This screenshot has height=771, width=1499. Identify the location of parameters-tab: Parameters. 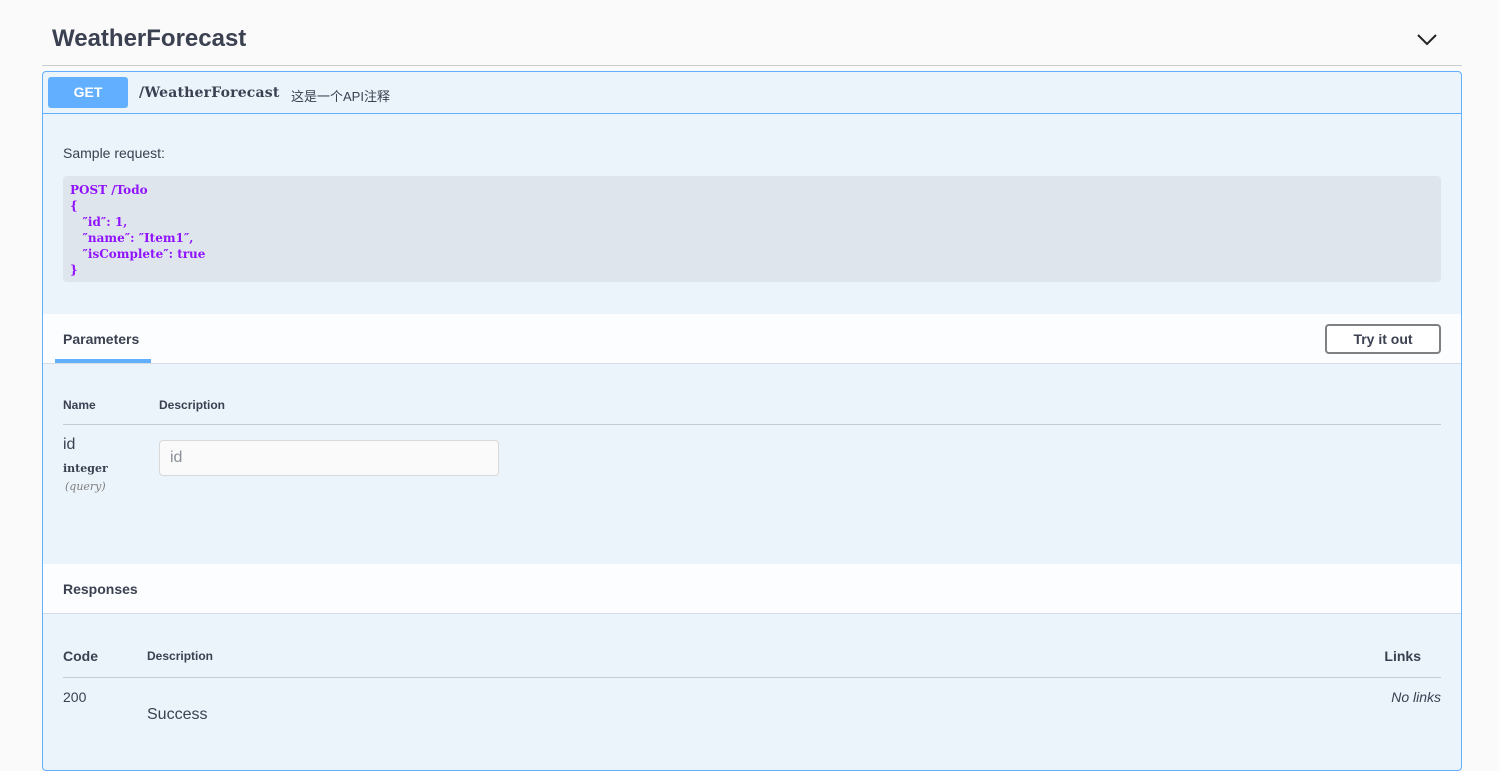
(101, 339).